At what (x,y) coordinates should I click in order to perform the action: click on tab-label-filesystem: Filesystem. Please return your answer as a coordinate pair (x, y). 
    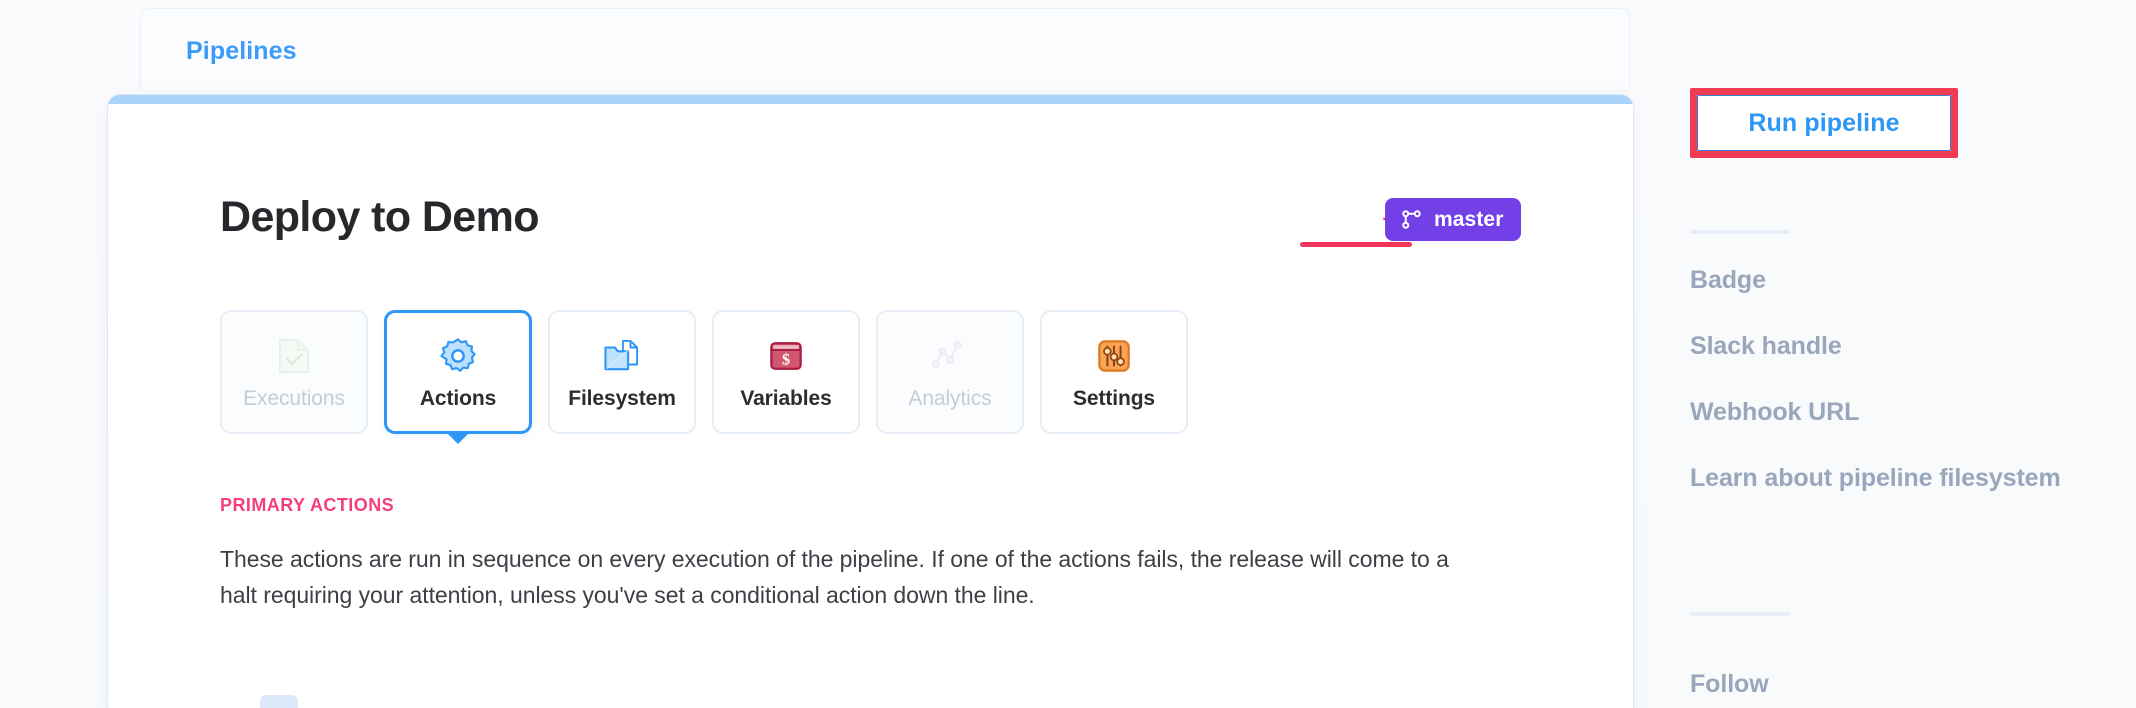
    Looking at the image, I should click on (622, 398).